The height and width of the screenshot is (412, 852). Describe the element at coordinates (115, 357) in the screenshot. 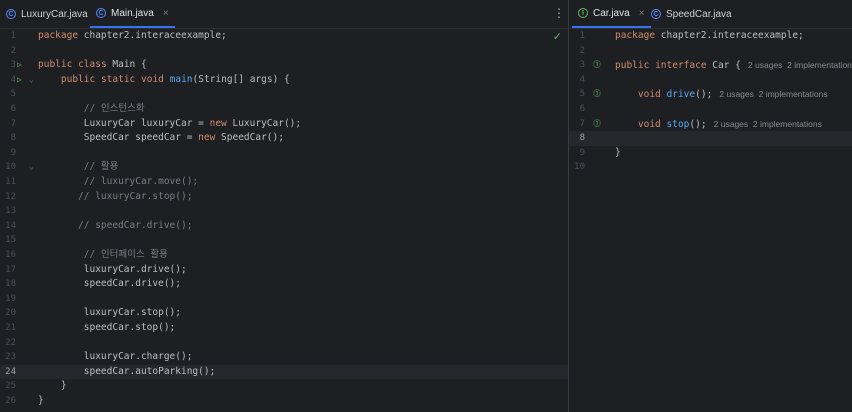

I see `code-text: luxuryCar.charge();` at that location.